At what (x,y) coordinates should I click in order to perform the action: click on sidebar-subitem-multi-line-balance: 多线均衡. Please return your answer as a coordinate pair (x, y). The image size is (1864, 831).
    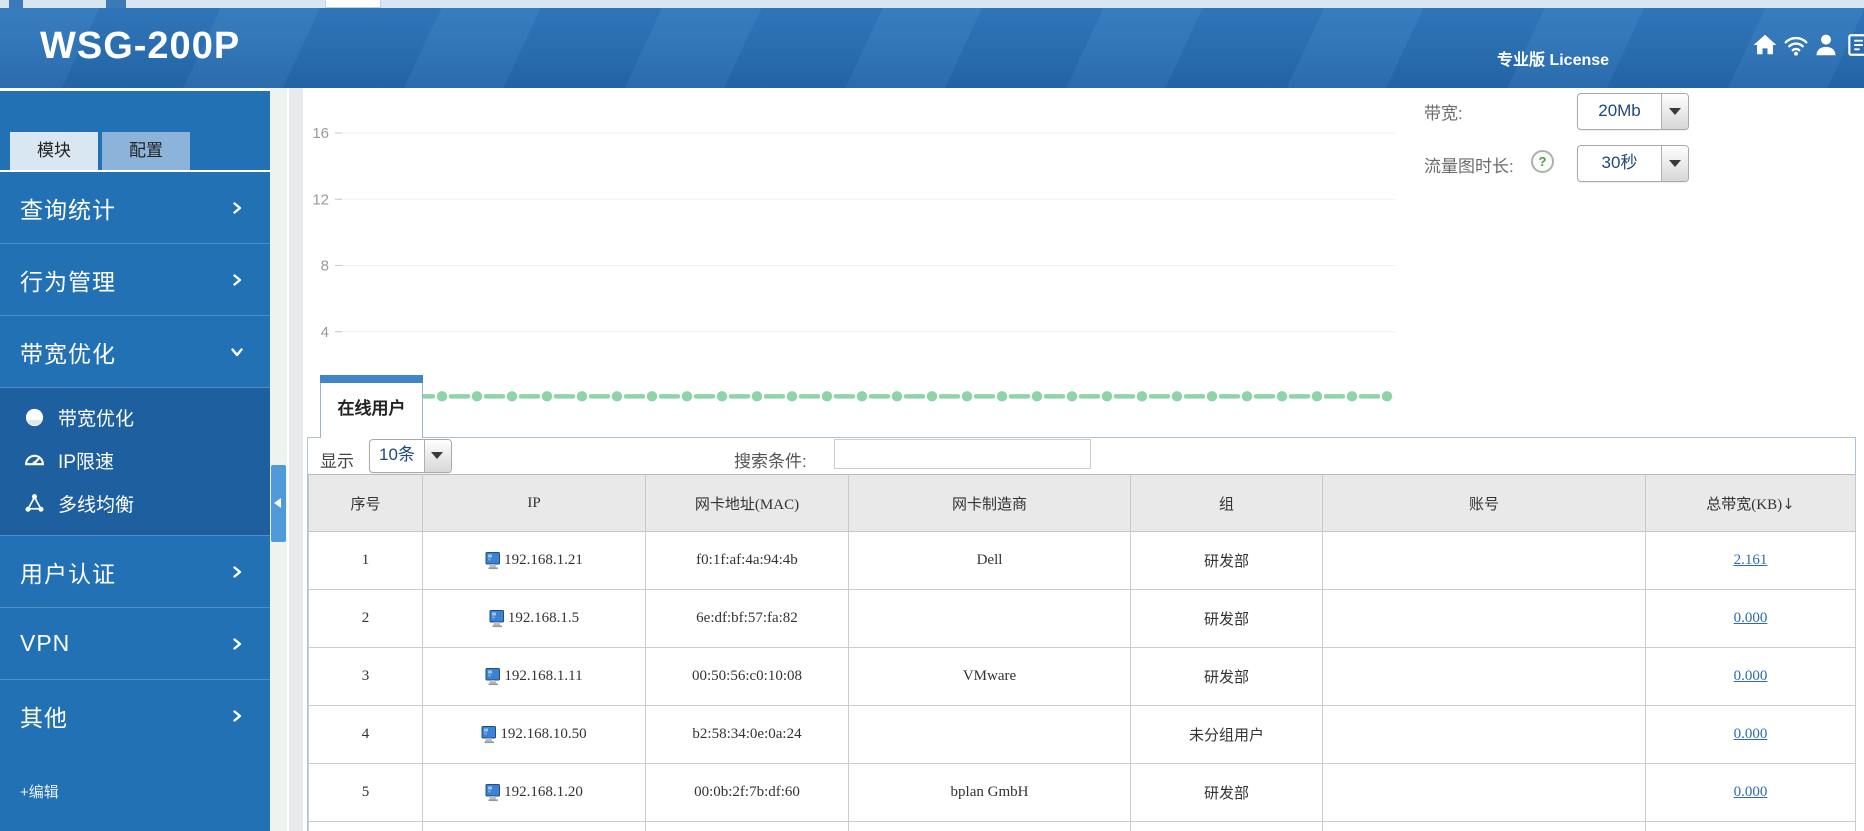
    Looking at the image, I should click on (135, 503).